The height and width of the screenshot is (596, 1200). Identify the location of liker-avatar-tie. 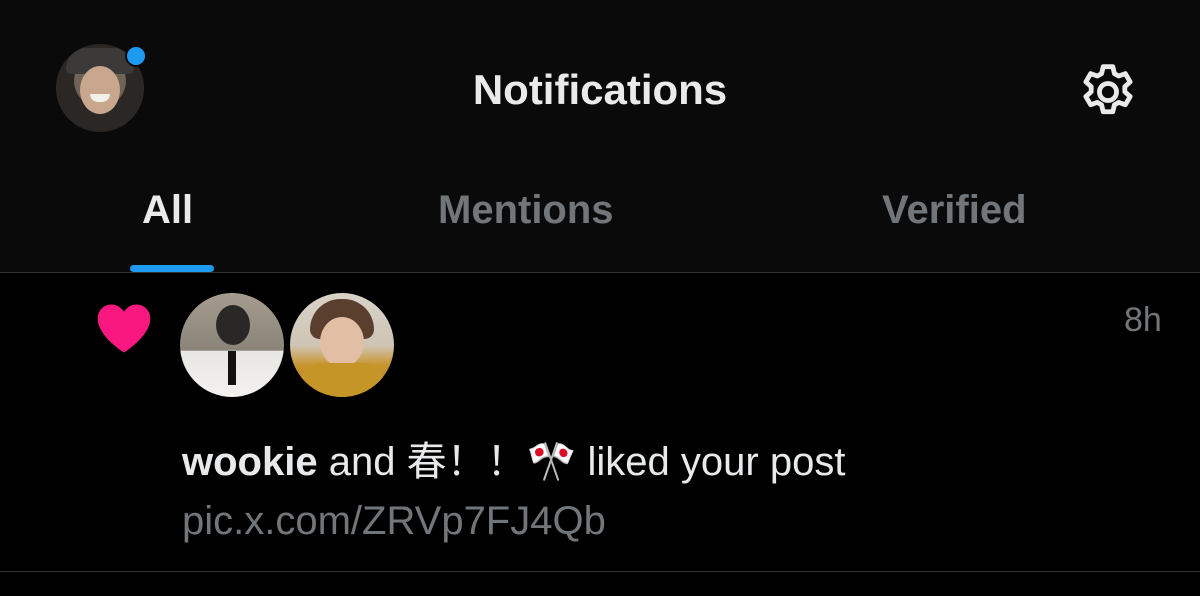
(232, 368).